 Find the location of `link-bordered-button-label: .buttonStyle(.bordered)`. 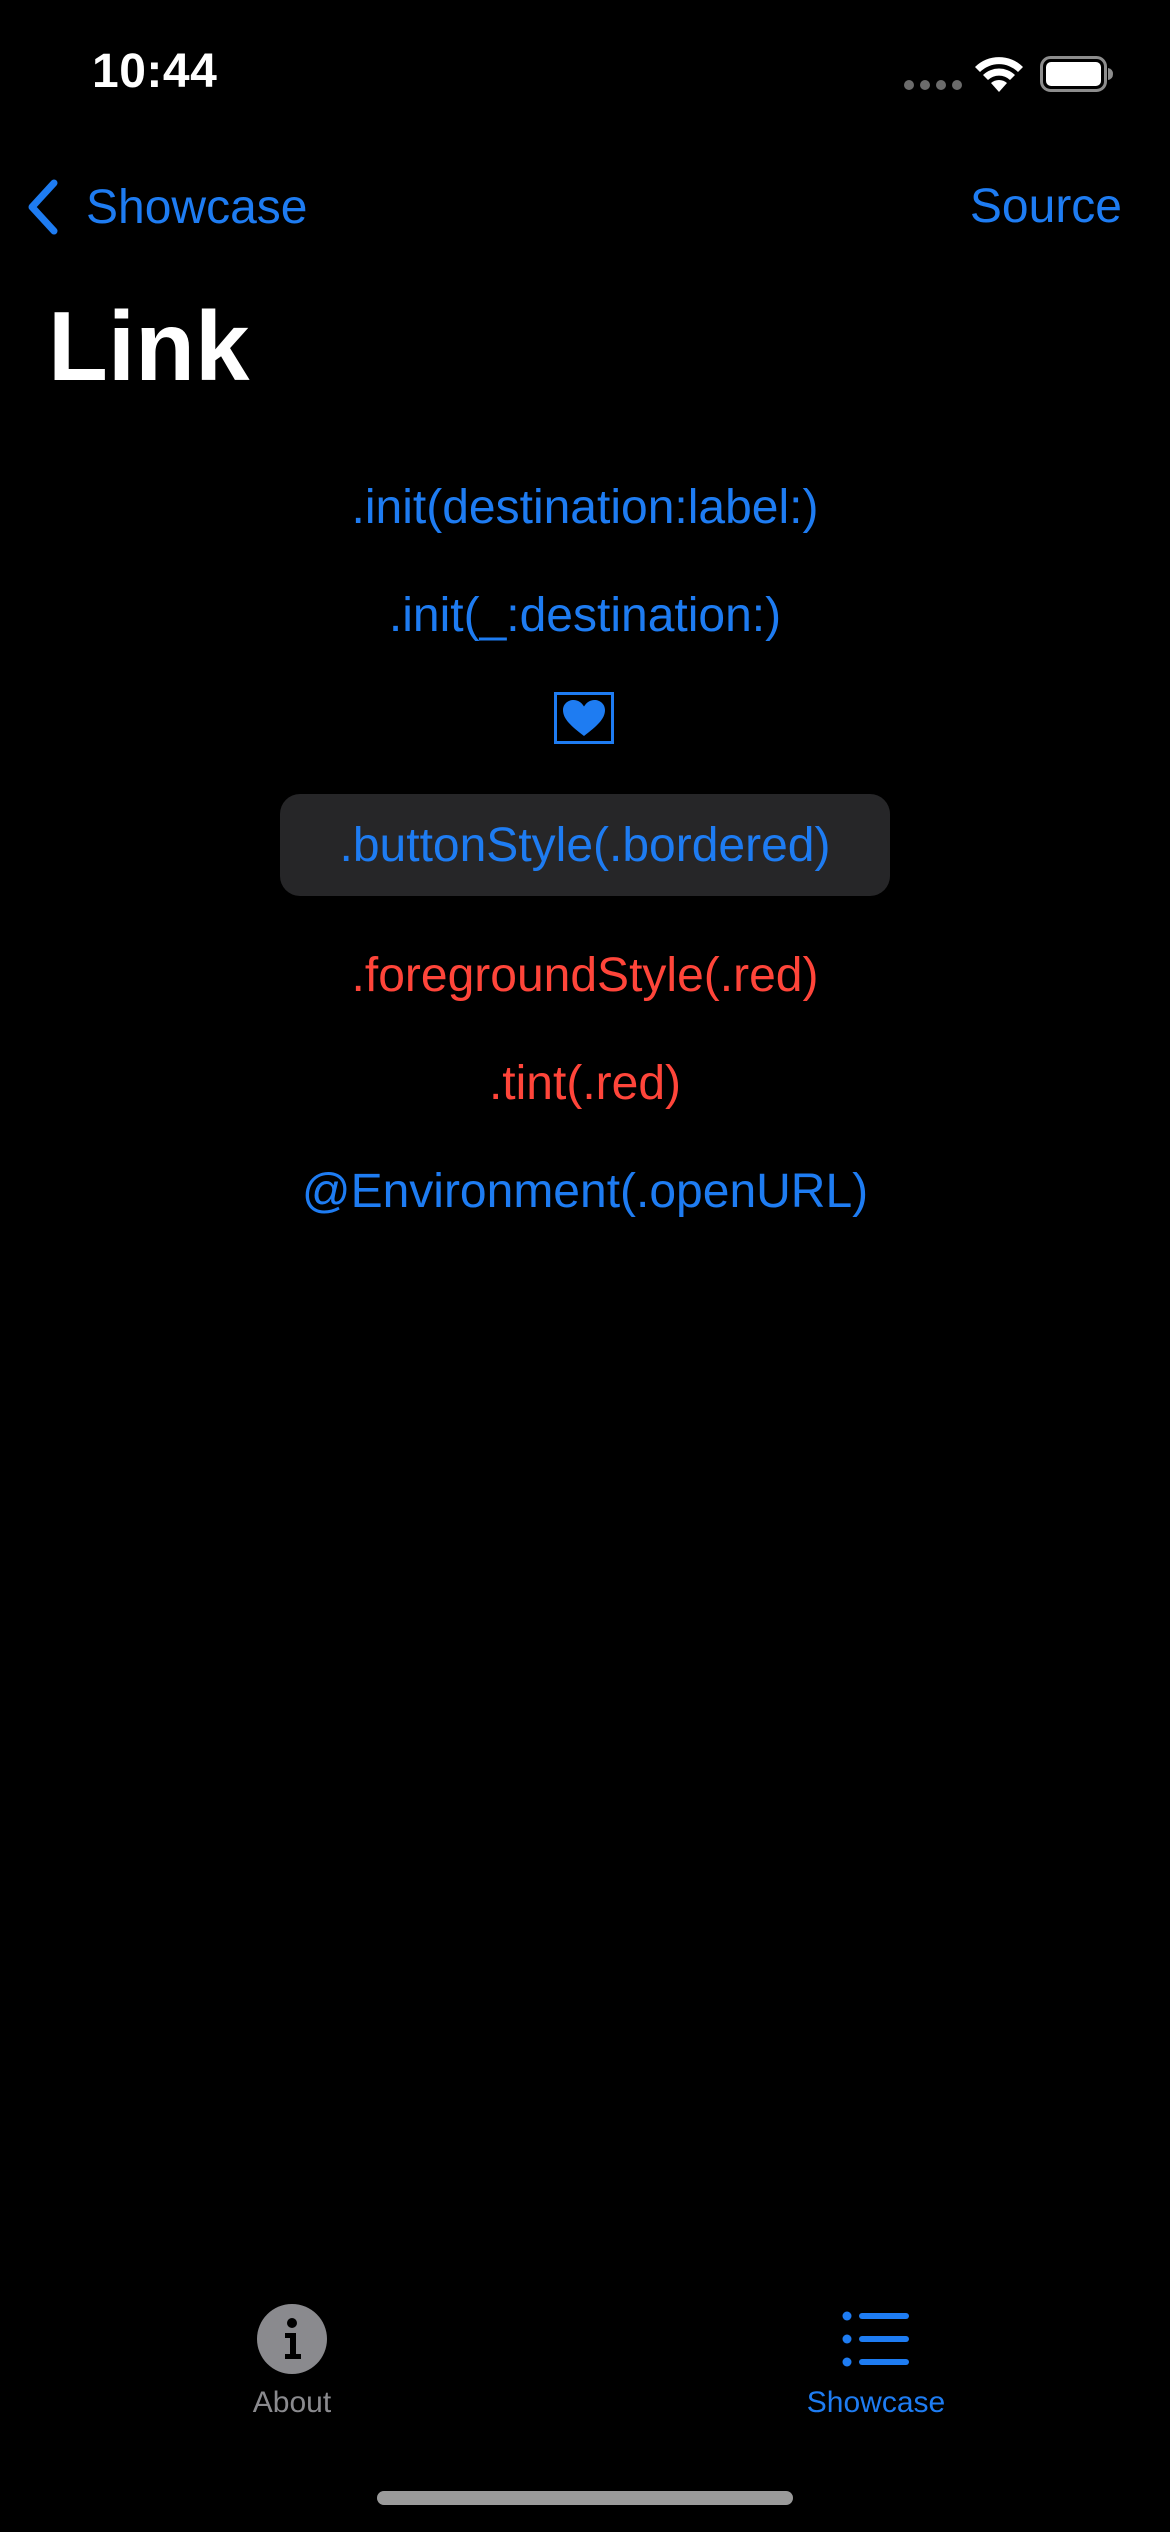

link-bordered-button-label: .buttonStyle(.bordered) is located at coordinates (585, 845).